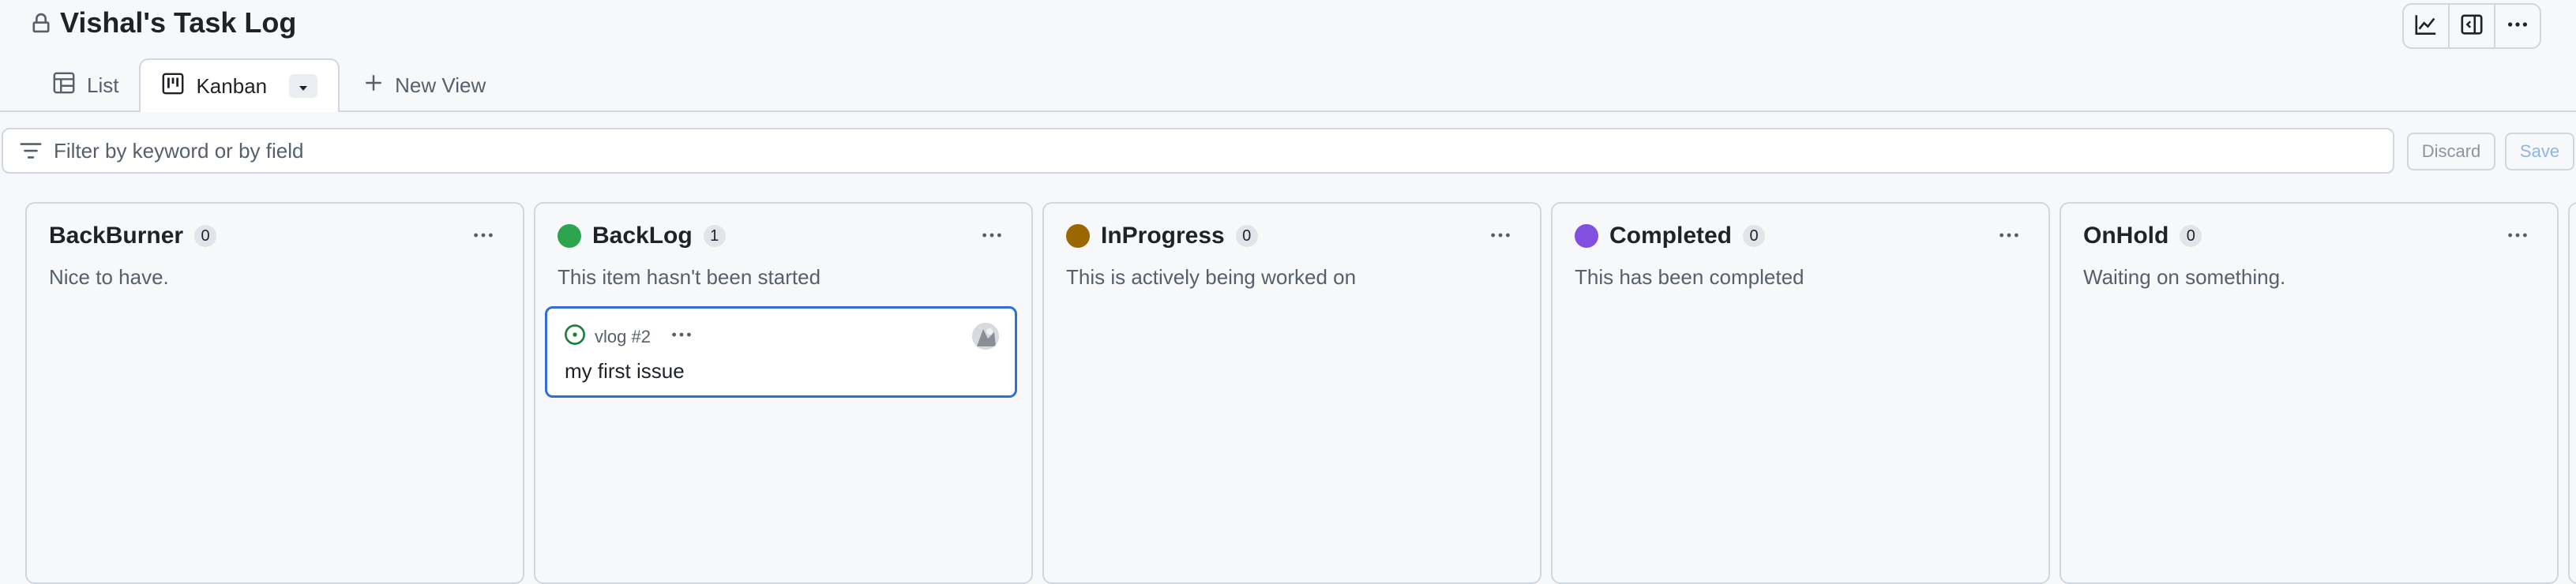 The height and width of the screenshot is (584, 2576). What do you see at coordinates (2184, 277) in the screenshot?
I see `column-description: Waiting on something.` at bounding box center [2184, 277].